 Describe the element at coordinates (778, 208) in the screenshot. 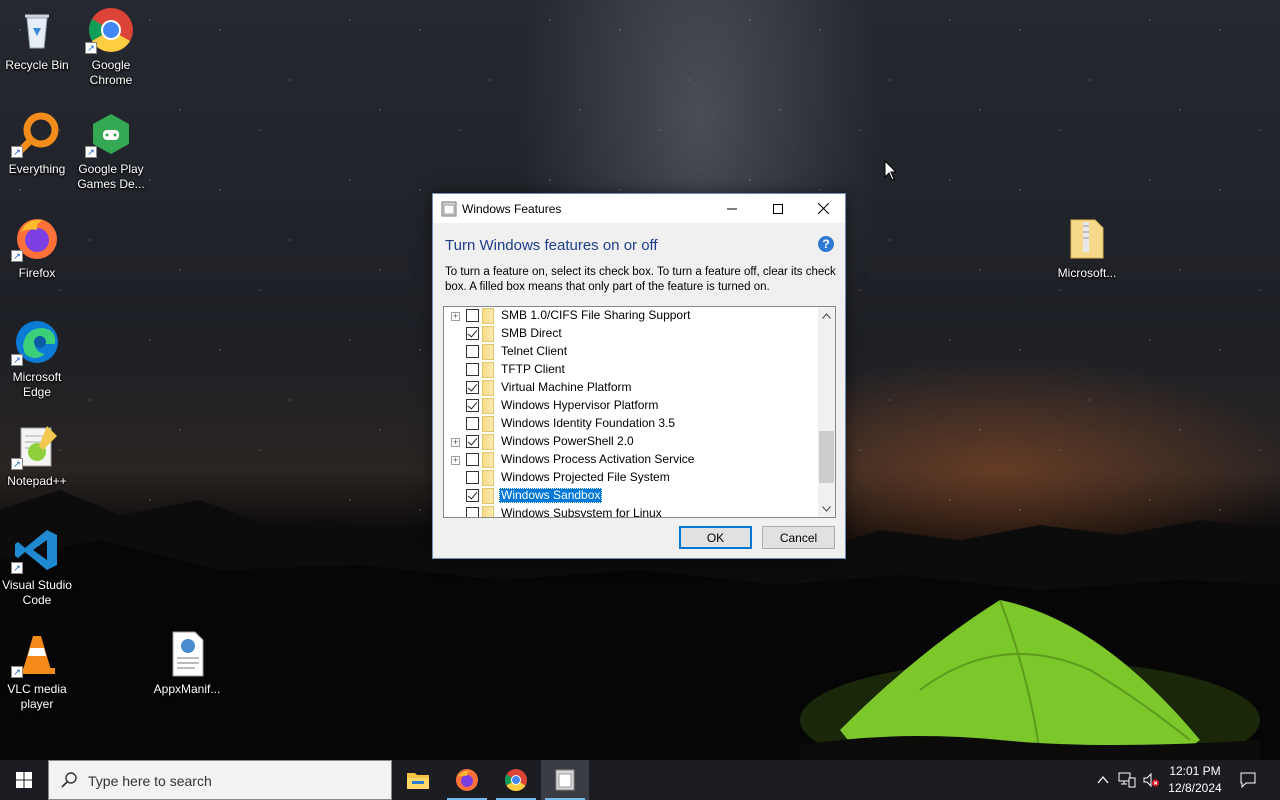

I see `maximize-button` at that location.